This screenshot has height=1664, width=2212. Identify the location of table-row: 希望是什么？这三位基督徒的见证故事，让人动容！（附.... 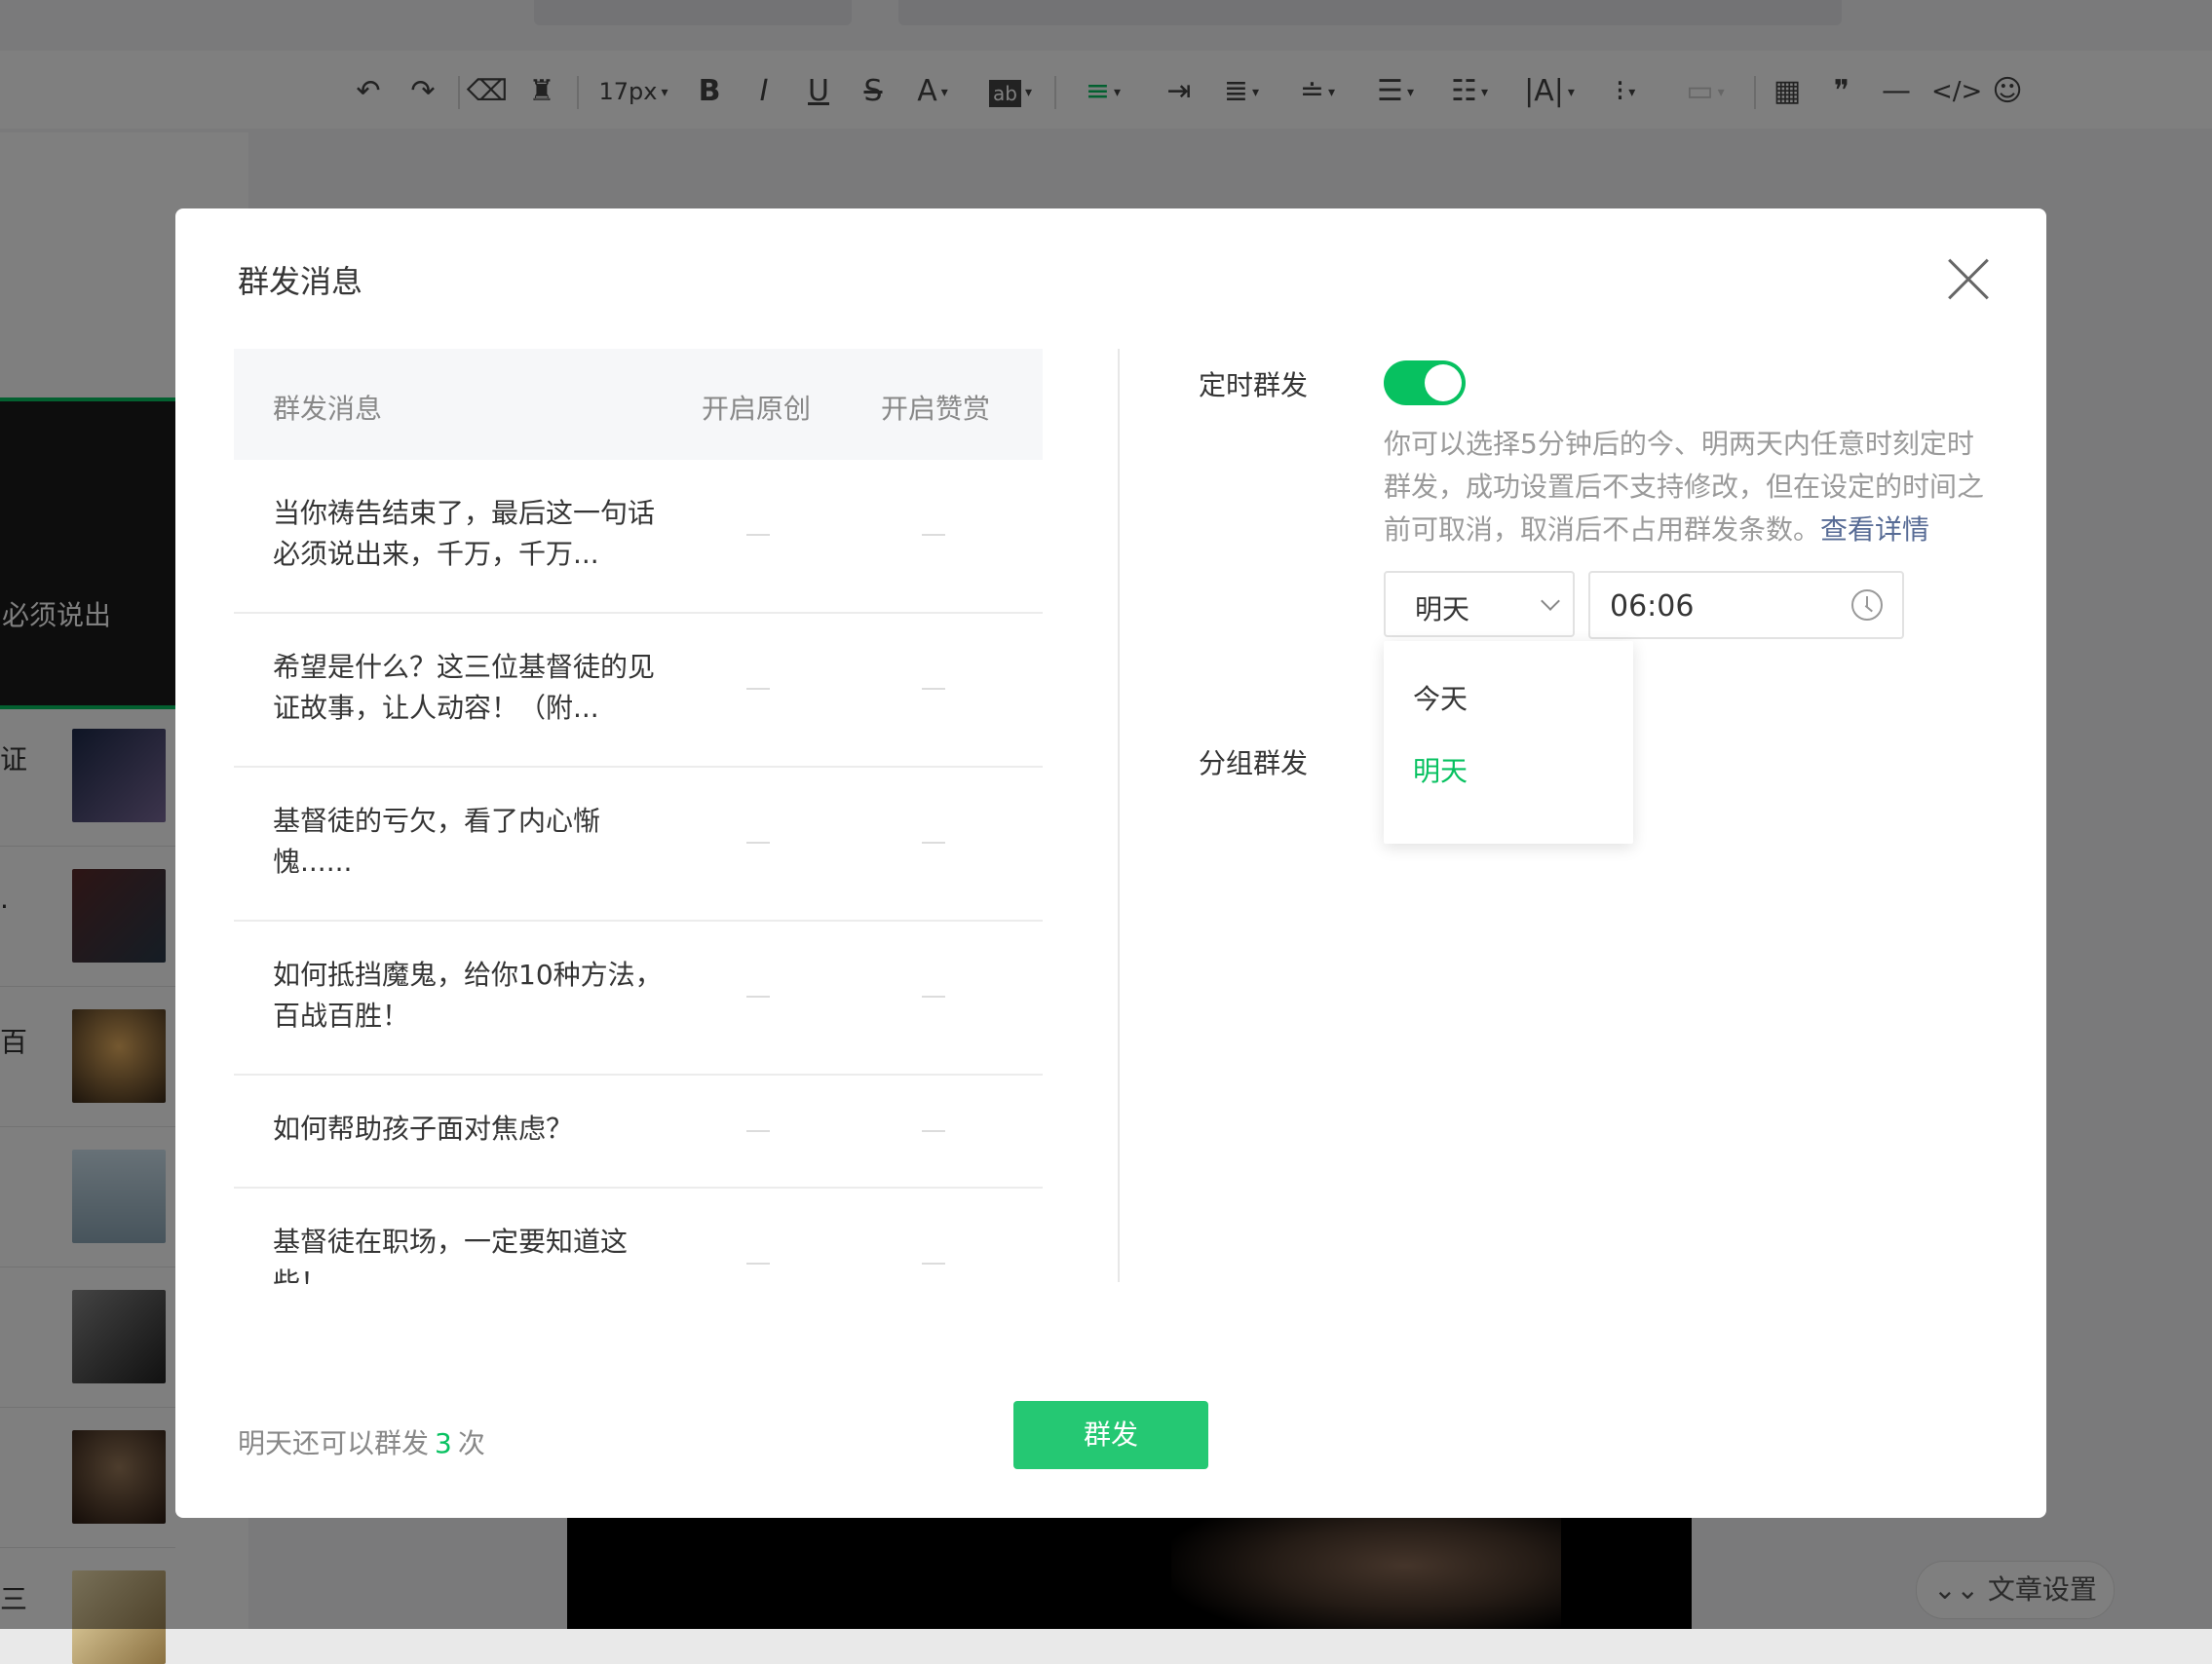
(638, 691).